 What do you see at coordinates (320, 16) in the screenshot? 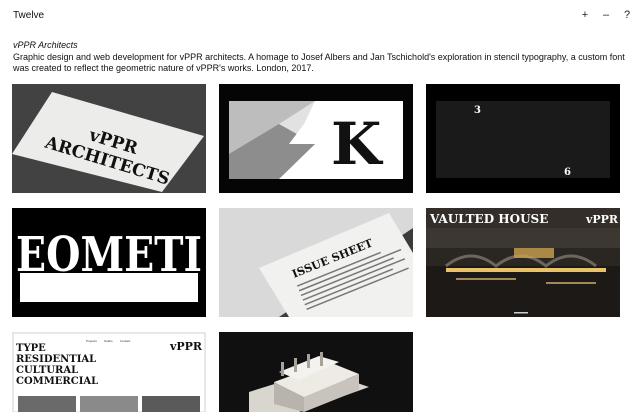
I see `top-bar: Twelve + – ?` at bounding box center [320, 16].